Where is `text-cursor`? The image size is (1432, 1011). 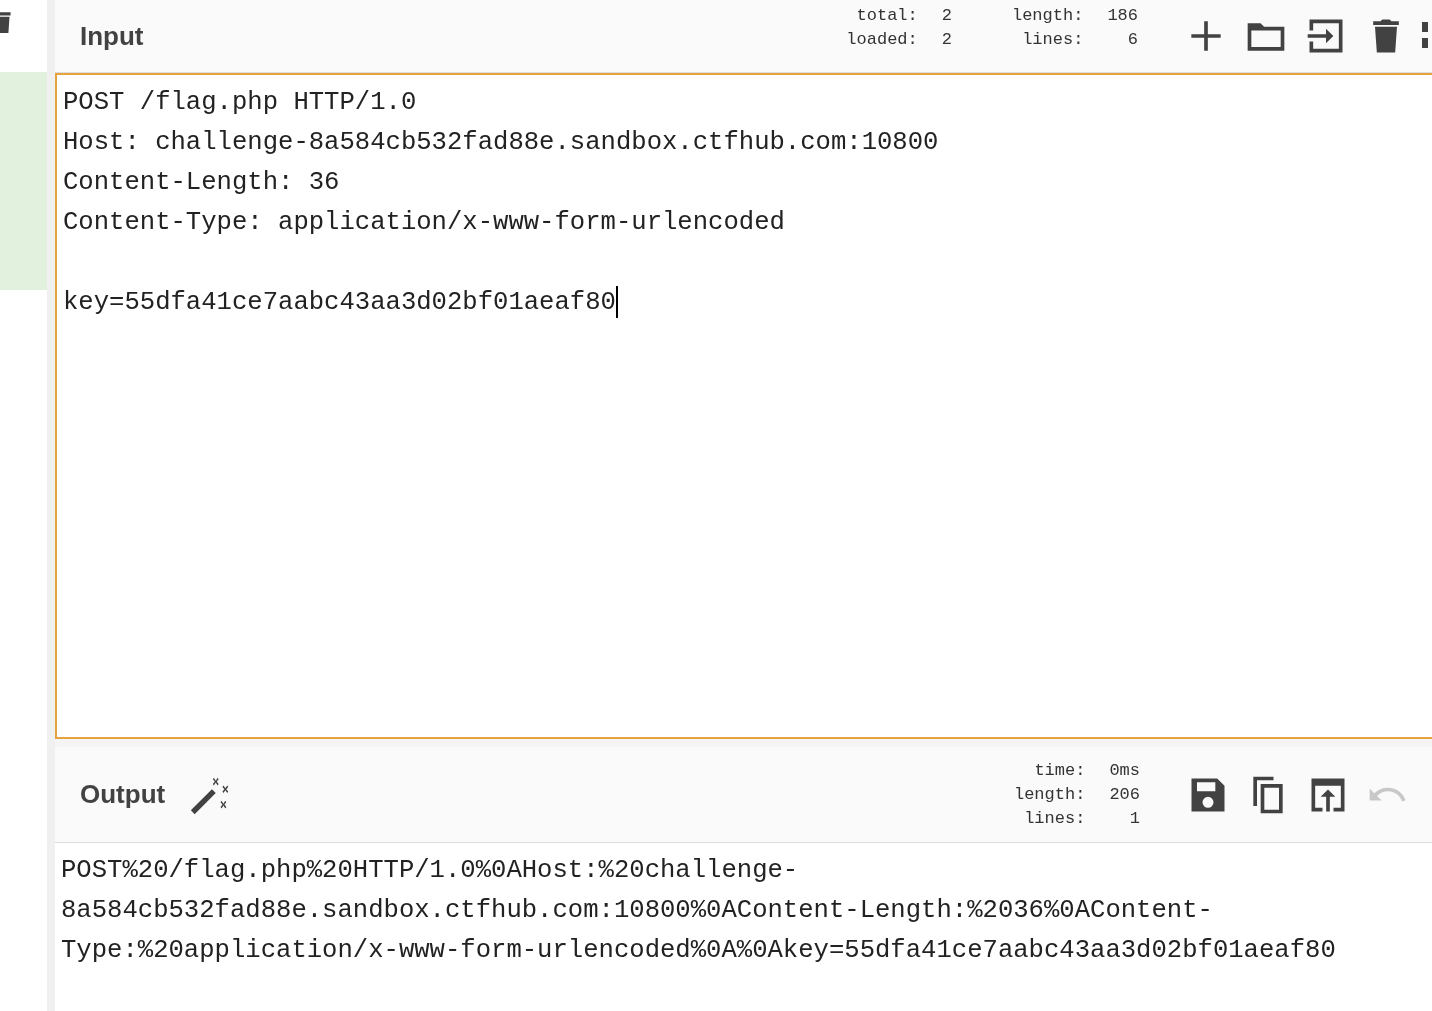
text-cursor is located at coordinates (616, 302).